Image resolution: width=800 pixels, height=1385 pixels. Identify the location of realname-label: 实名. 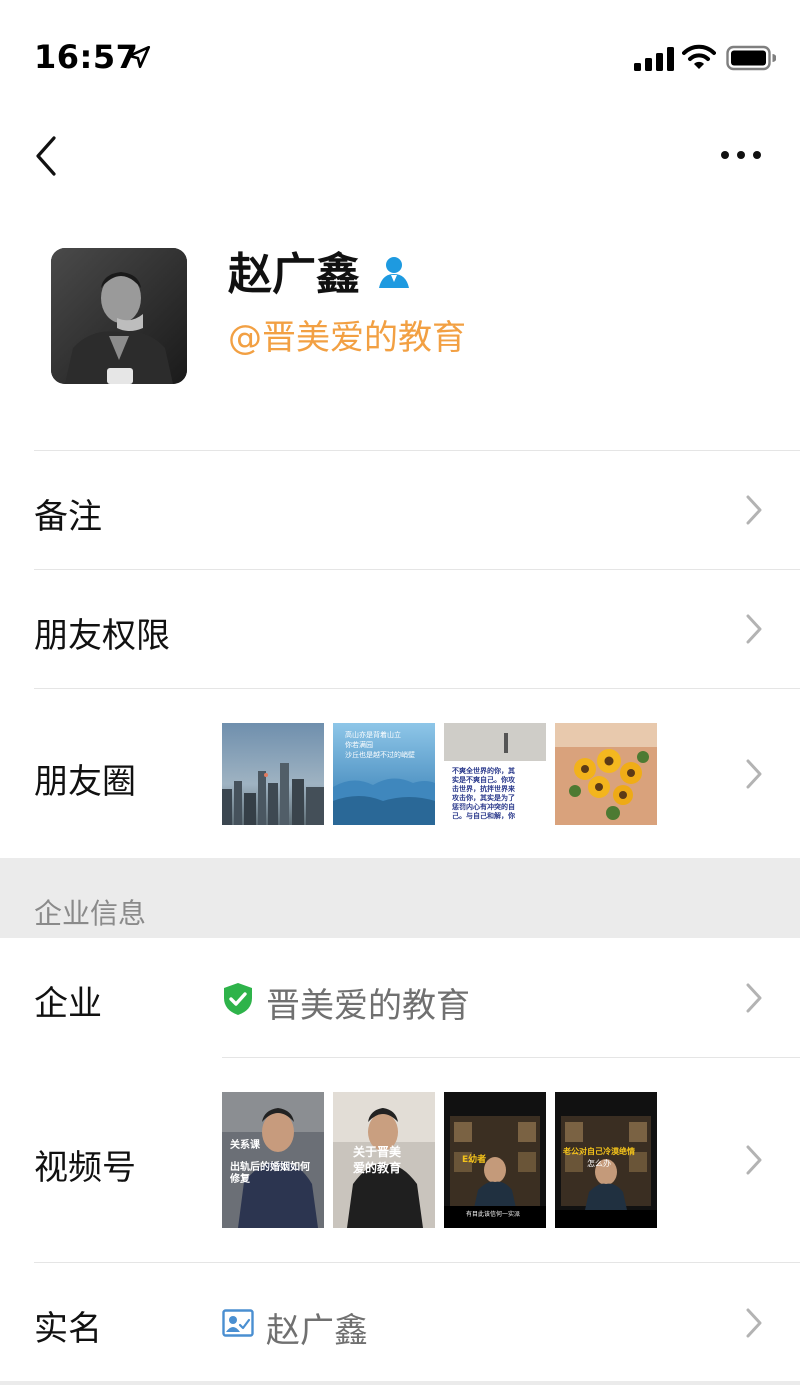
(68, 1329).